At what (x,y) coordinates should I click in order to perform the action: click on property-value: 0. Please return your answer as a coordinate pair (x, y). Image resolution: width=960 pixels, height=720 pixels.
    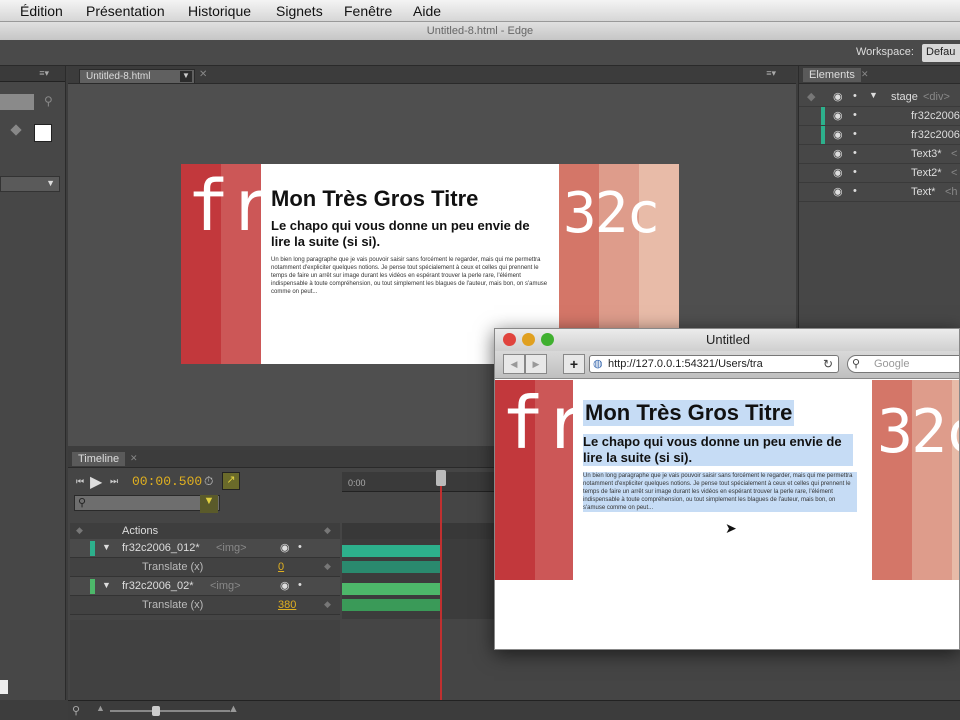
    Looking at the image, I should click on (281, 567).